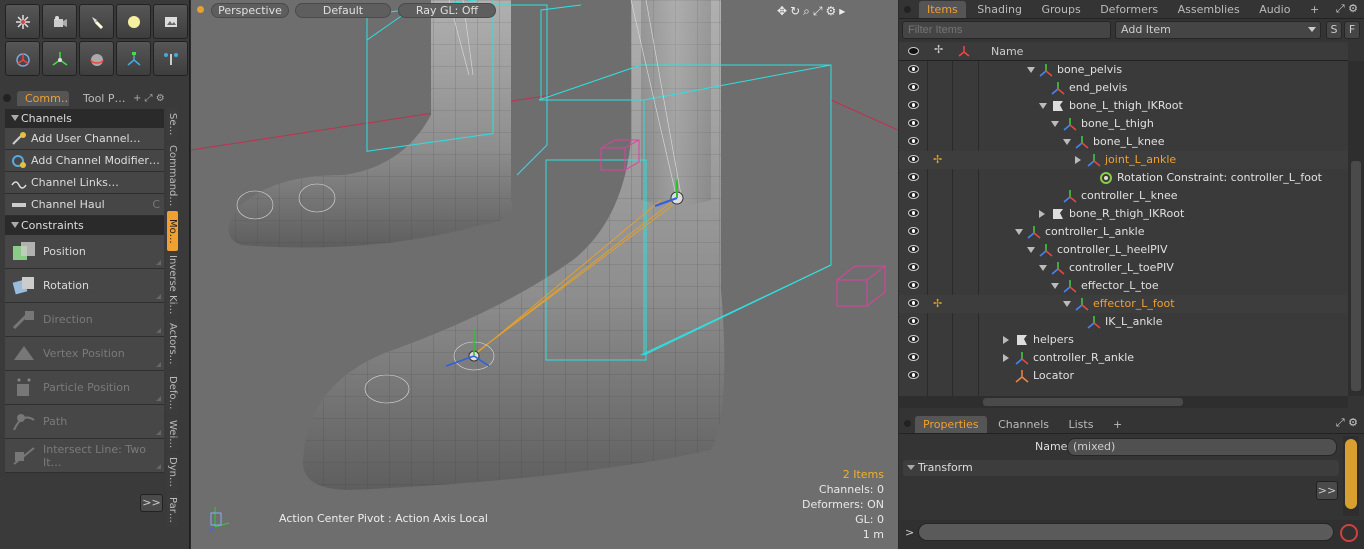  Describe the element at coordinates (796, 11) in the screenshot. I see `orbit-icon: ↻` at that location.